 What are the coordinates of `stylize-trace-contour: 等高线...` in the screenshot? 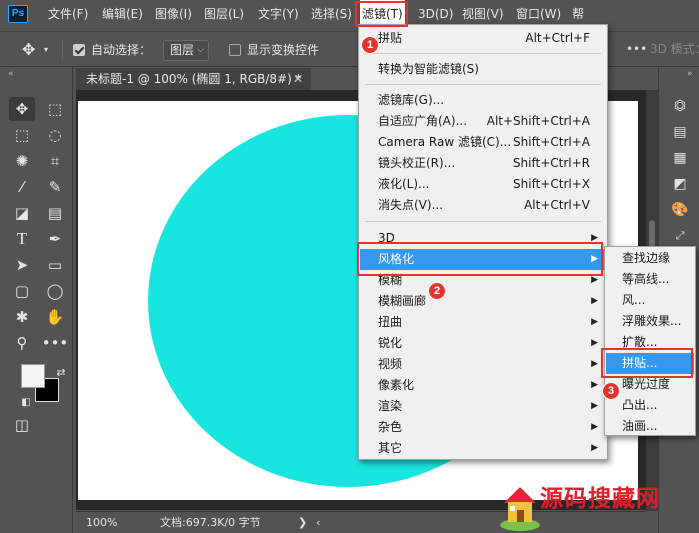 It's located at (650, 279).